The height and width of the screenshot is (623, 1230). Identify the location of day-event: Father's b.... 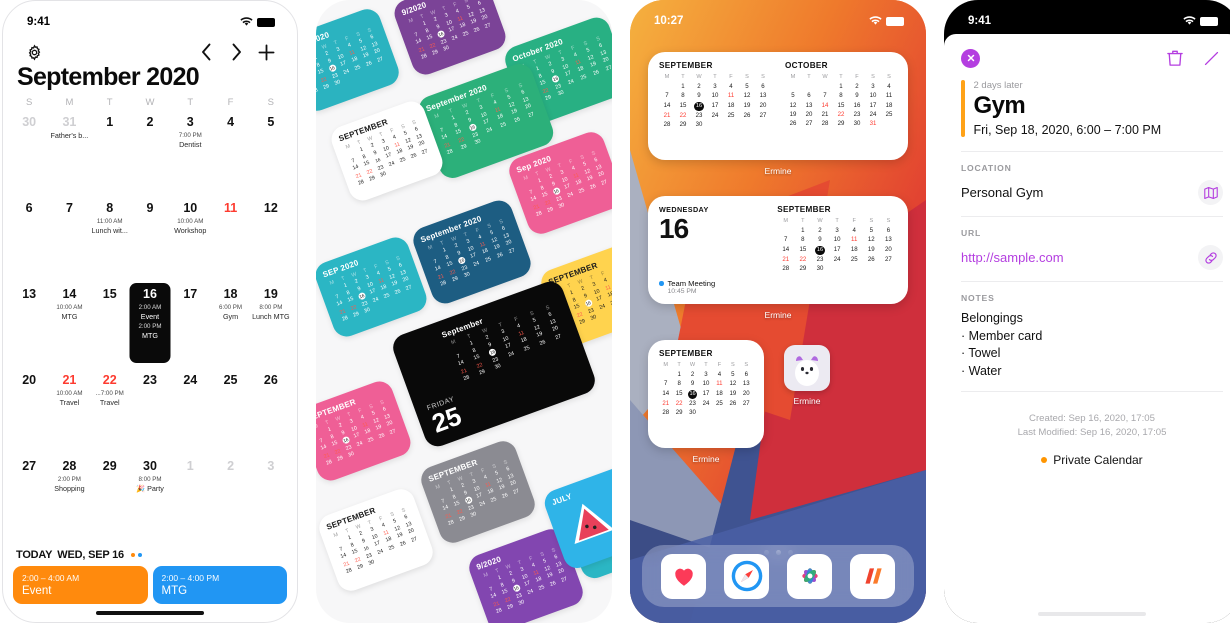
(69, 136).